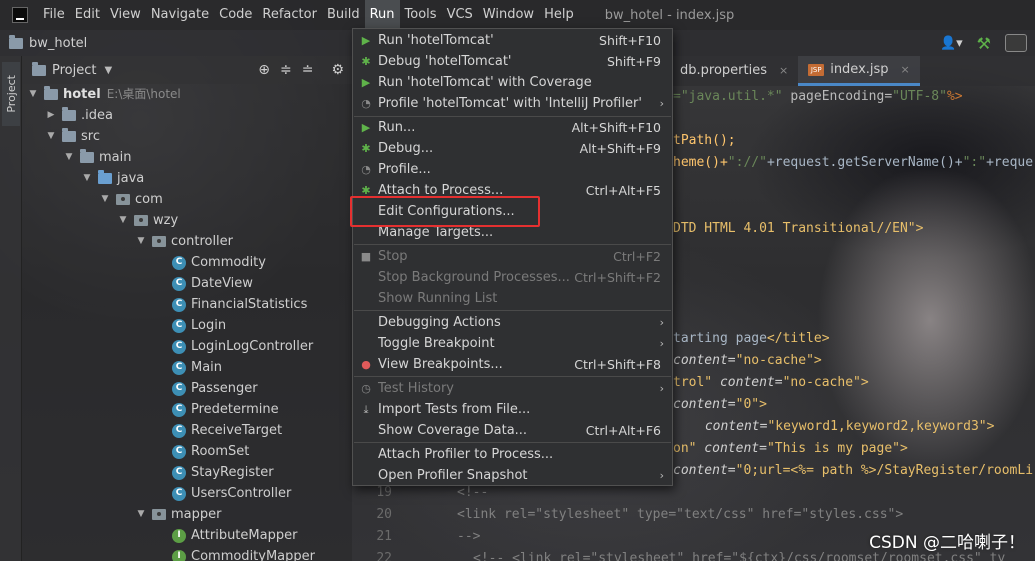 This screenshot has height=561, width=1035. What do you see at coordinates (512, 40) in the screenshot?
I see `menu-item-run-config: ▶ Run 'hotelTomcat' Shift+F10` at bounding box center [512, 40].